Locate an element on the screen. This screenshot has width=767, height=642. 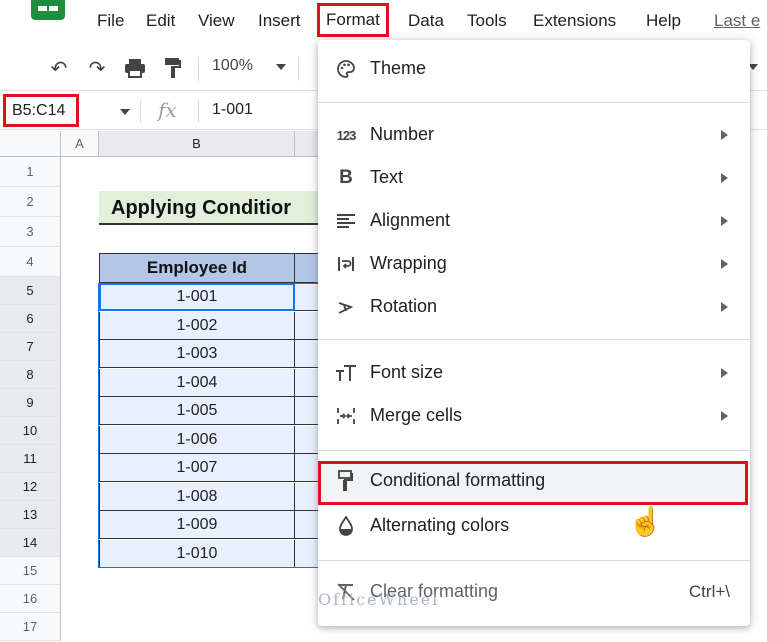
row-header: 12 is located at coordinates (30, 487).